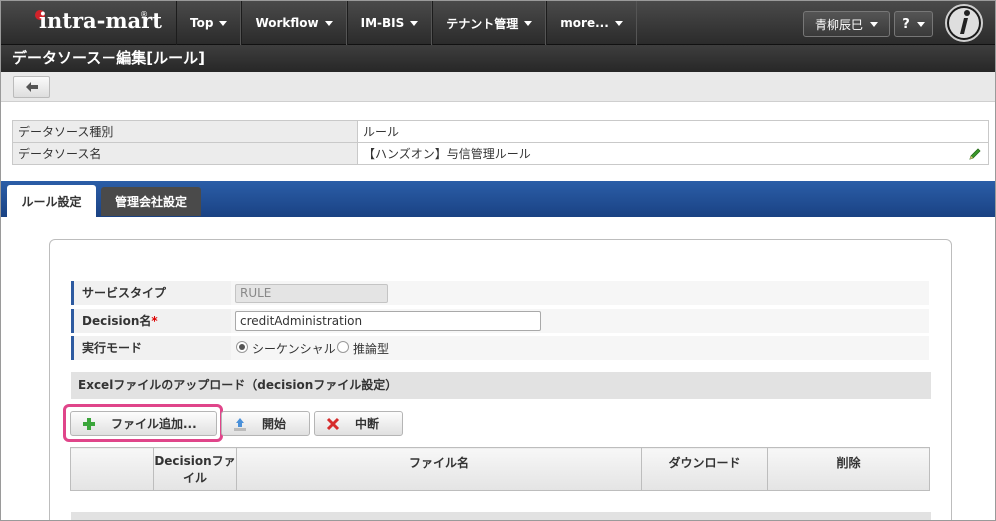 Image resolution: width=996 pixels, height=521 pixels. Describe the element at coordinates (287, 23) in the screenshot. I see `nav-workflow-label: Workflow` at that location.